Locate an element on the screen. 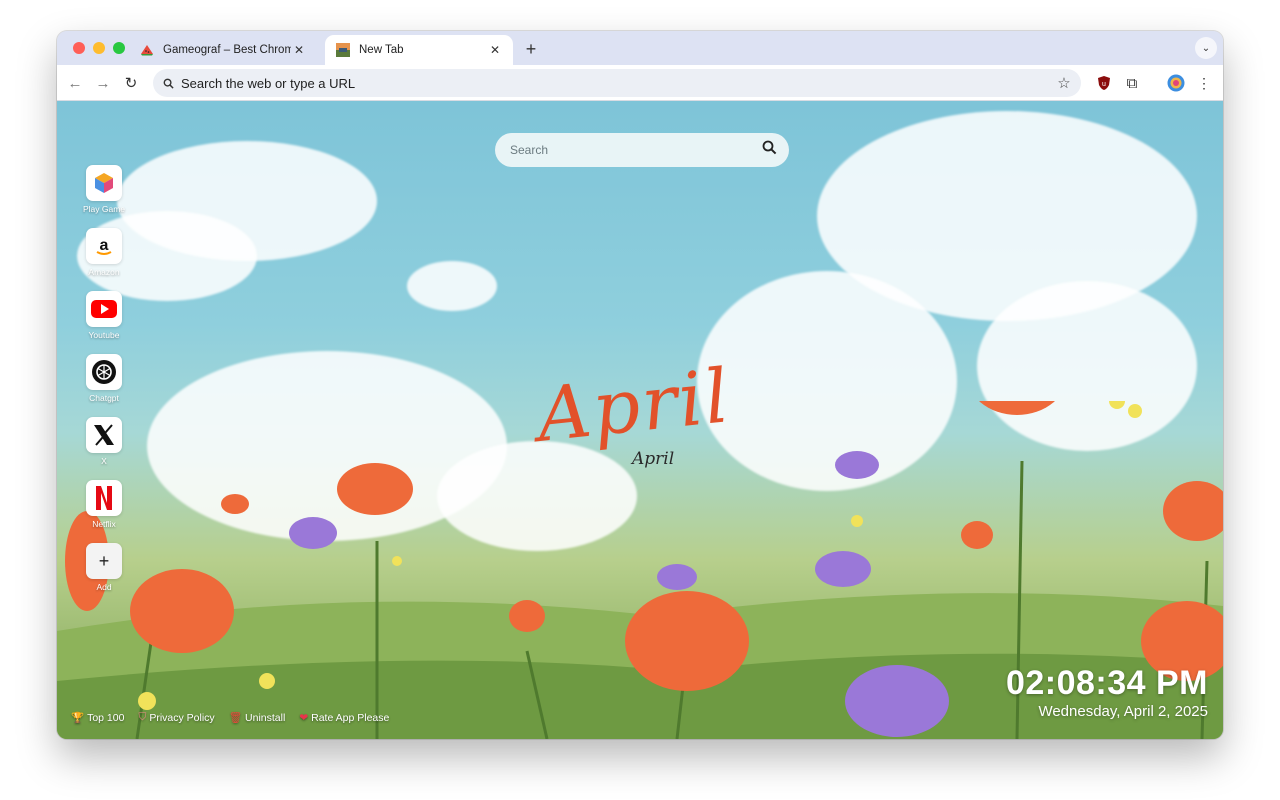  shield-icon: ⛉ is located at coordinates (142, 717).